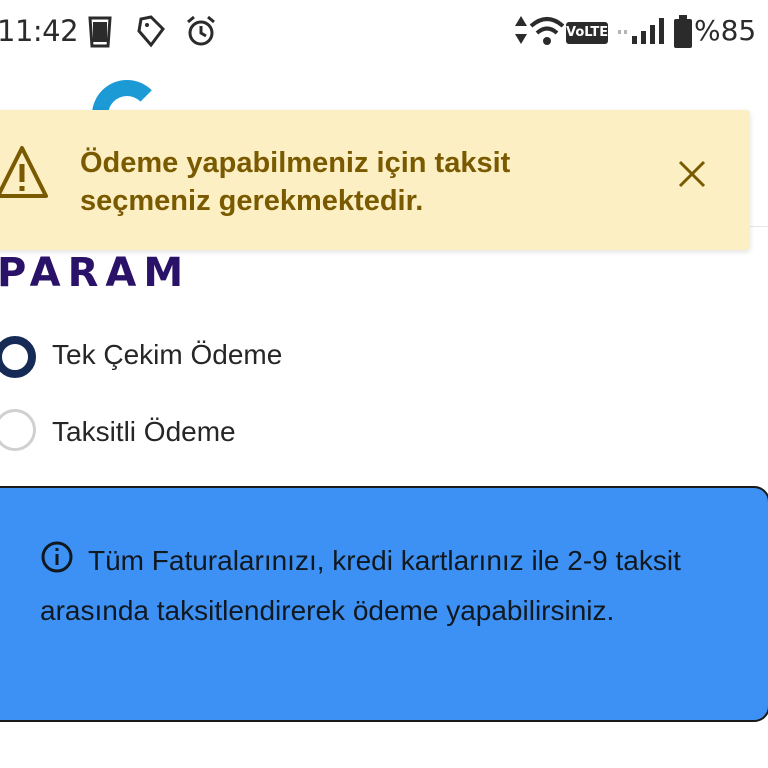  Describe the element at coordinates (151, 31) in the screenshot. I see `tag-icon` at that location.